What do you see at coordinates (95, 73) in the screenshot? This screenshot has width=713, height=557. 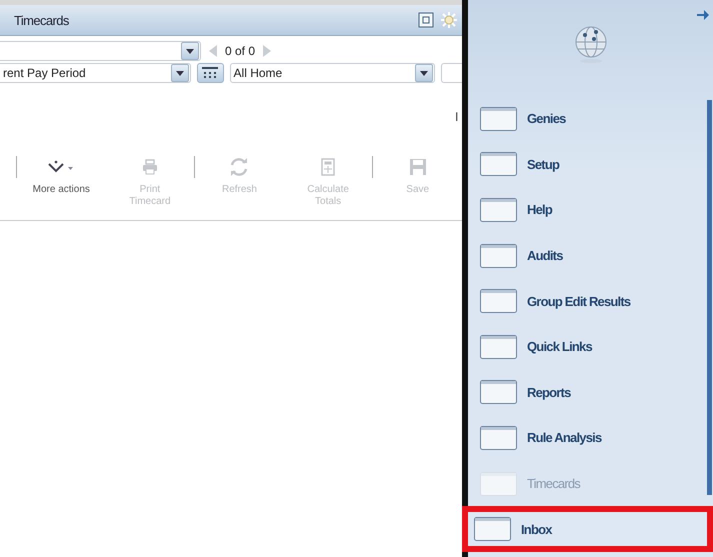 I see `pay-period-combo: rent Pay Period` at bounding box center [95, 73].